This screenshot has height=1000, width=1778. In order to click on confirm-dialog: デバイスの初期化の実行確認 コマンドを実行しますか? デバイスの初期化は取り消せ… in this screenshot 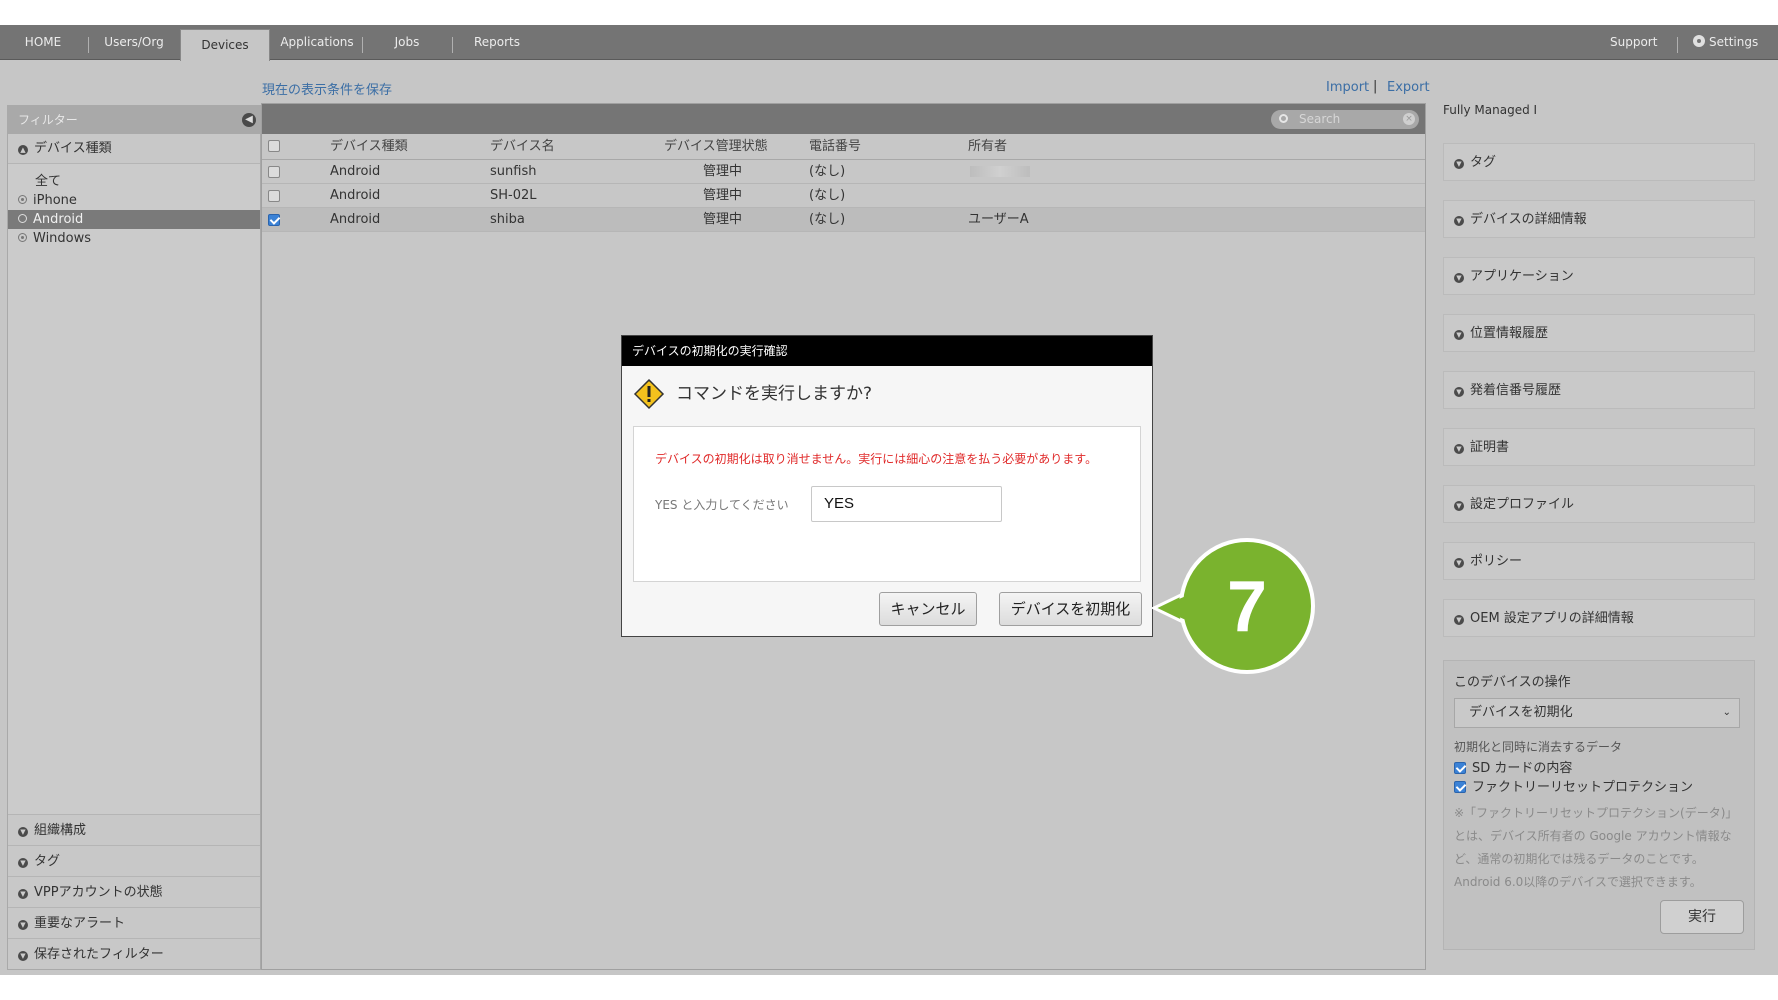, I will do `click(887, 486)`.